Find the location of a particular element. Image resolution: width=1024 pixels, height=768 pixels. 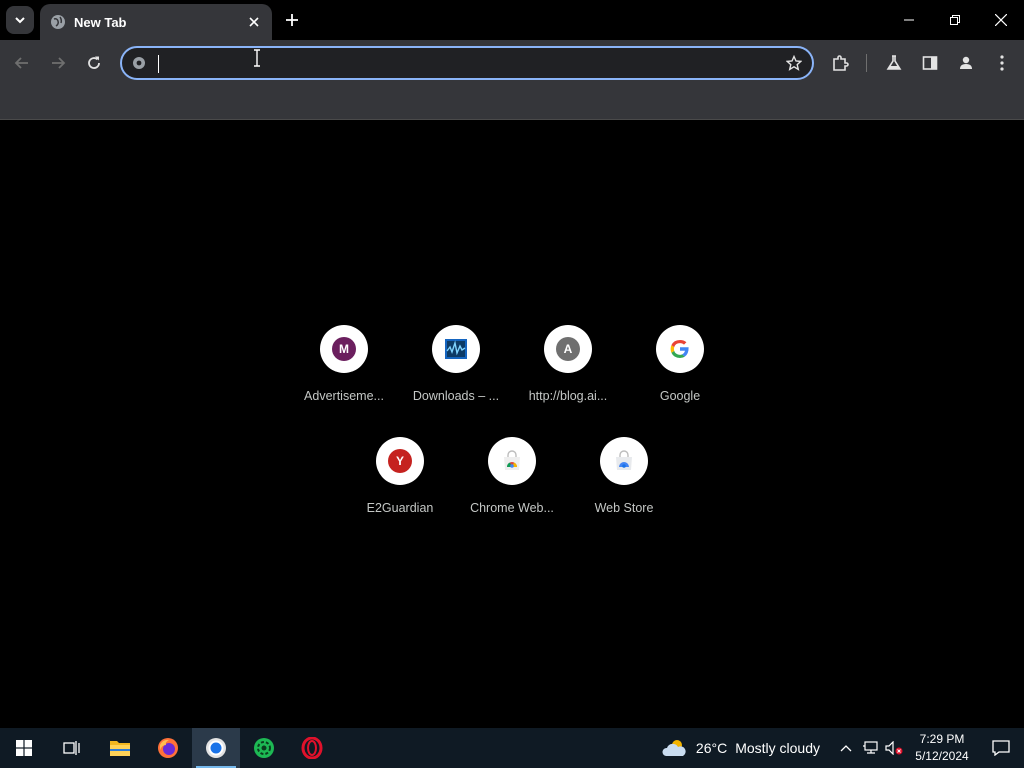

firefox-icon is located at coordinates (168, 748).